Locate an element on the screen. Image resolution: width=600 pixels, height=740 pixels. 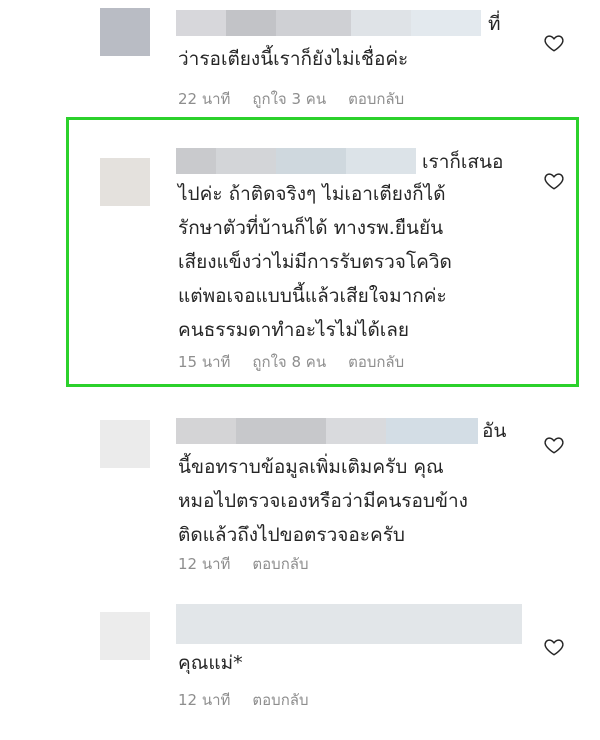
comment-text: ว่ารอเตียงนี้เราก็ยังไม่เชื่อค่ะ is located at coordinates (293, 59).